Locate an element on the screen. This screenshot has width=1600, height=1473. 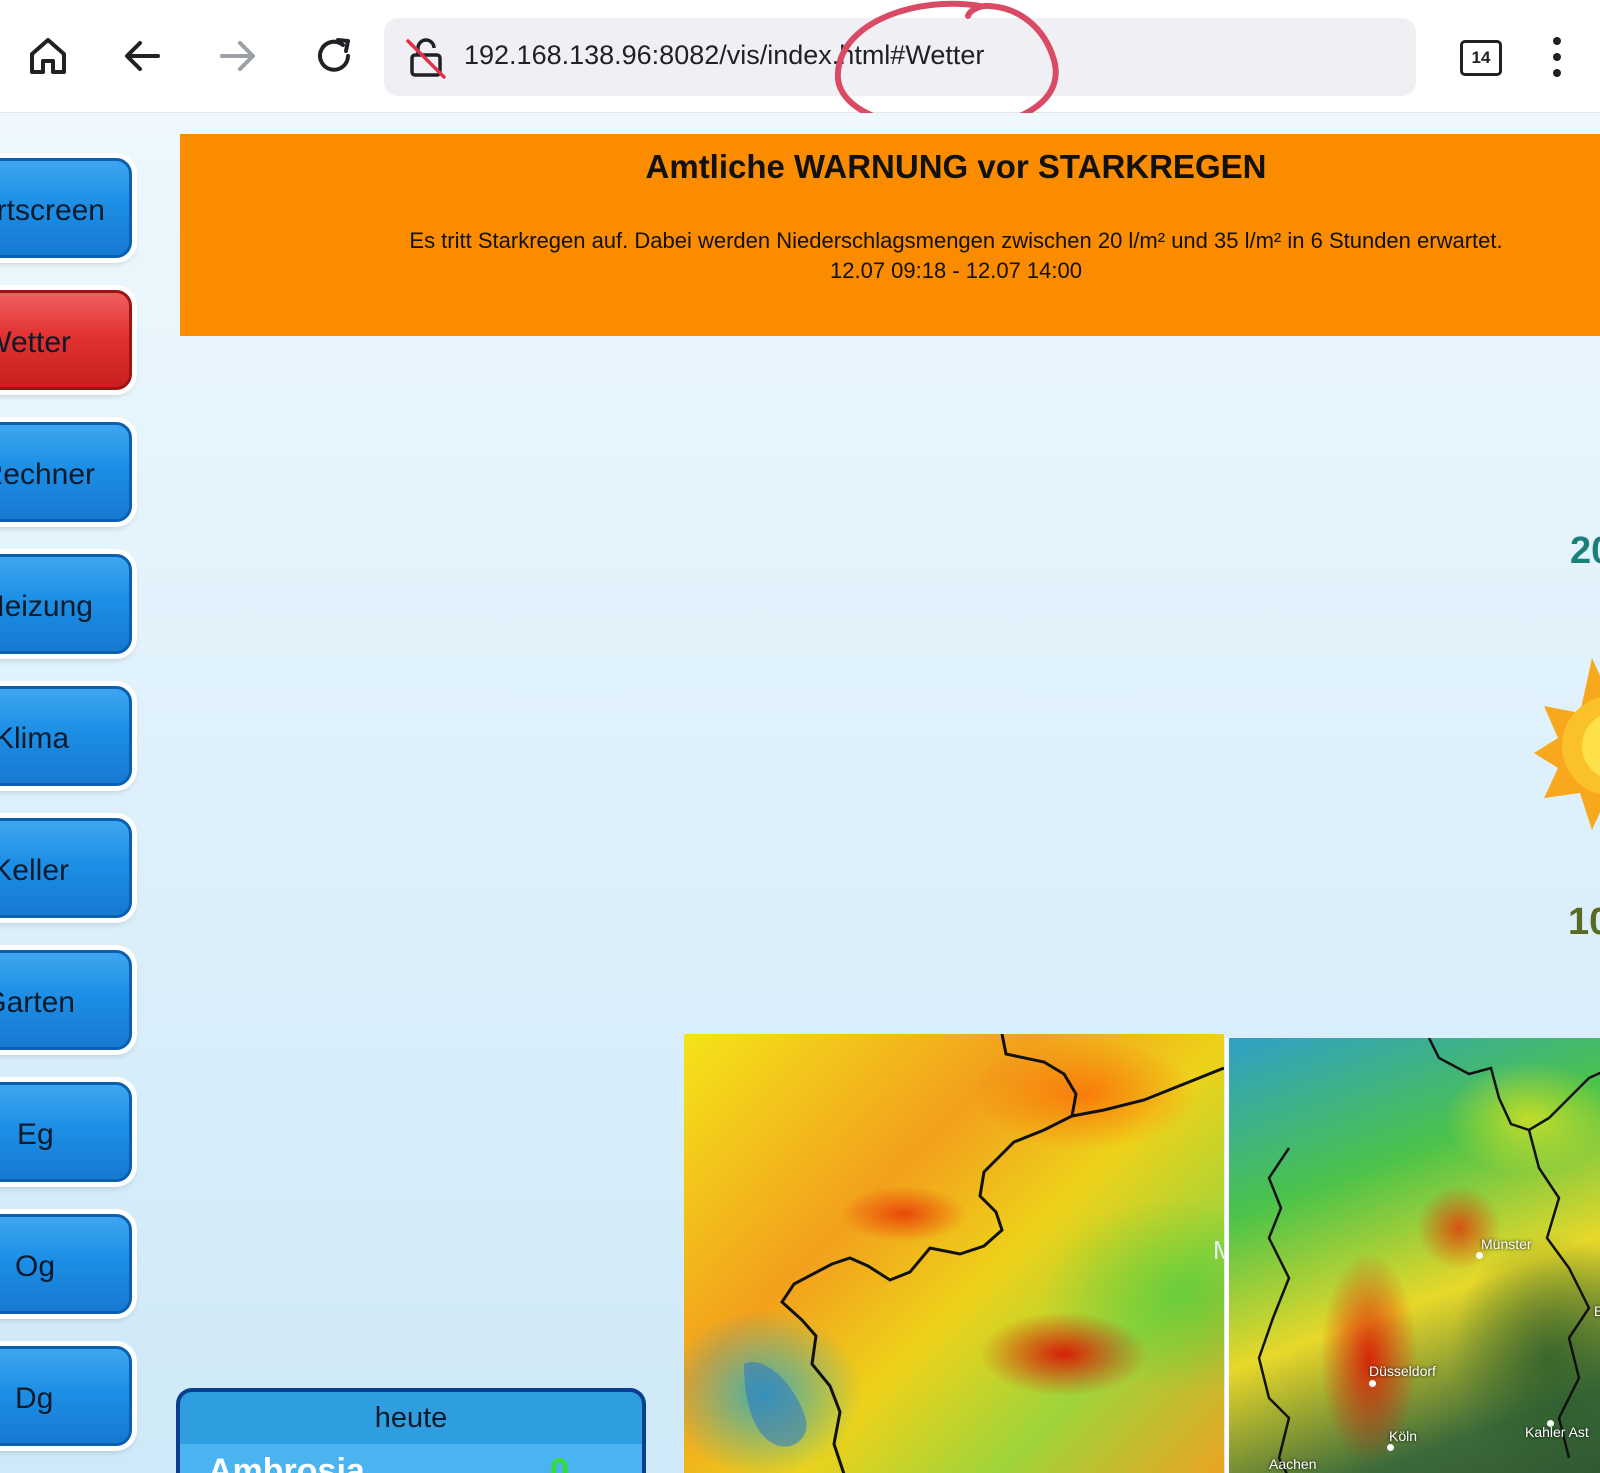
reload-icon is located at coordinates (334, 56).